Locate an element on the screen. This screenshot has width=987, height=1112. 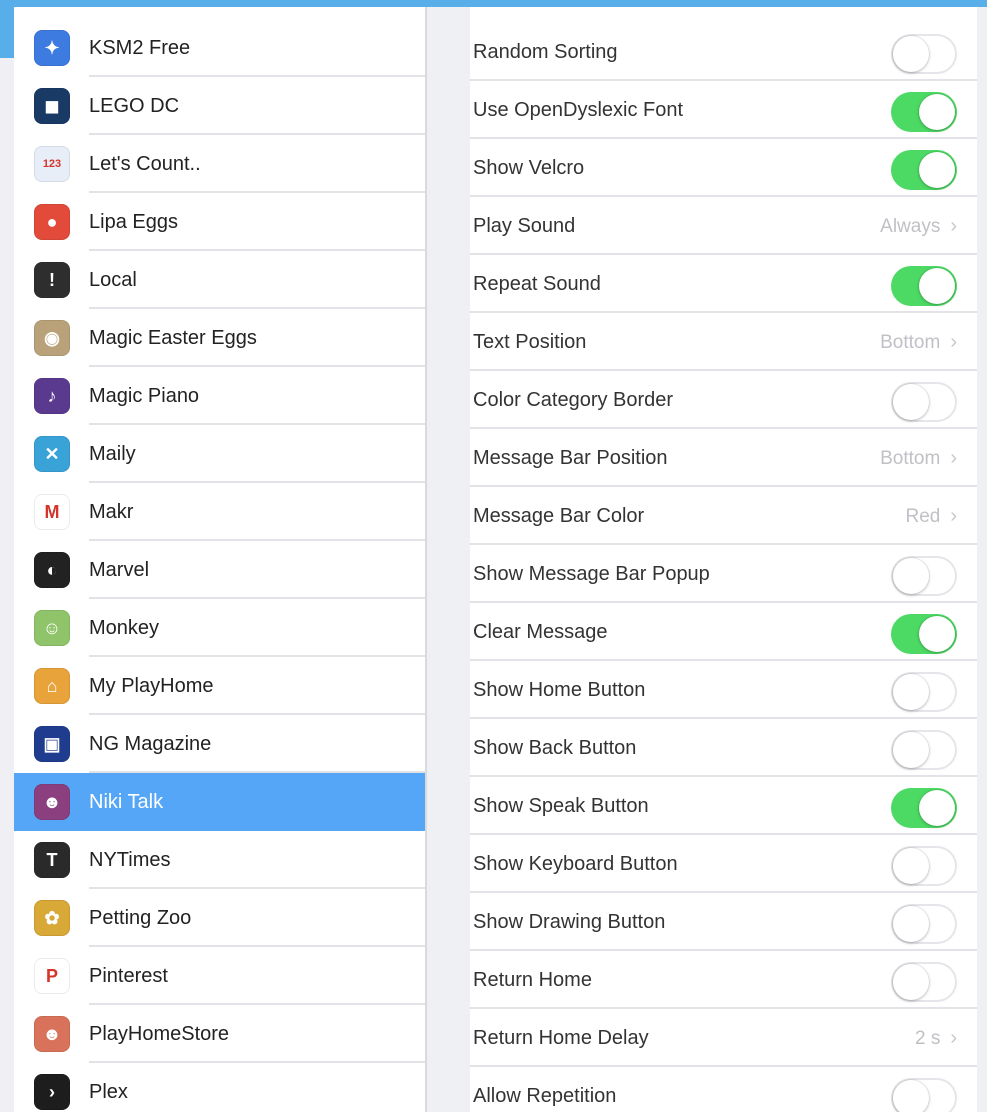
app-label: Niki Talk is located at coordinates (126, 802).